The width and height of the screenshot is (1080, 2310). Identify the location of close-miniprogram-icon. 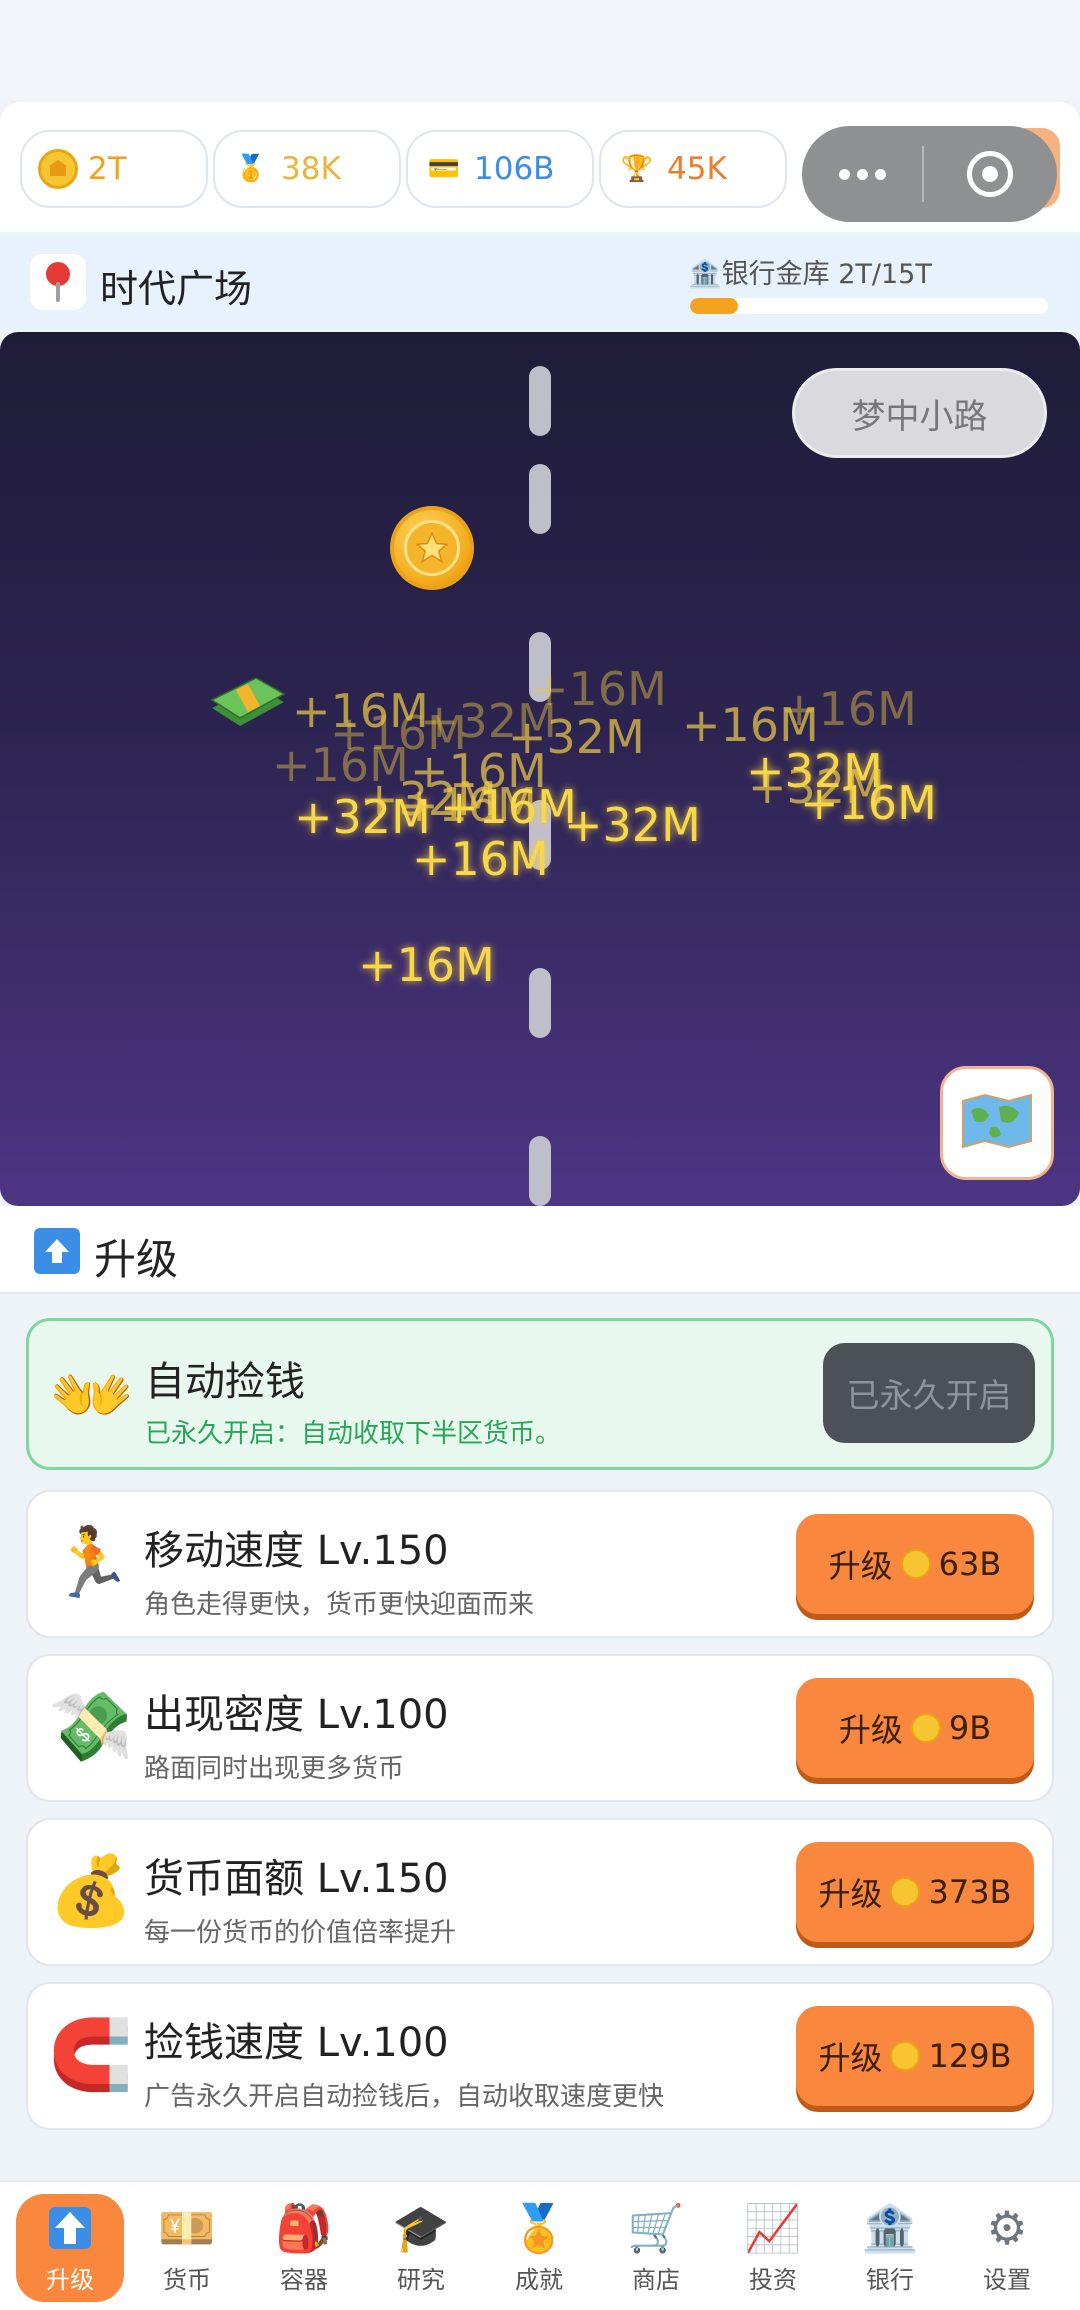
(990, 174).